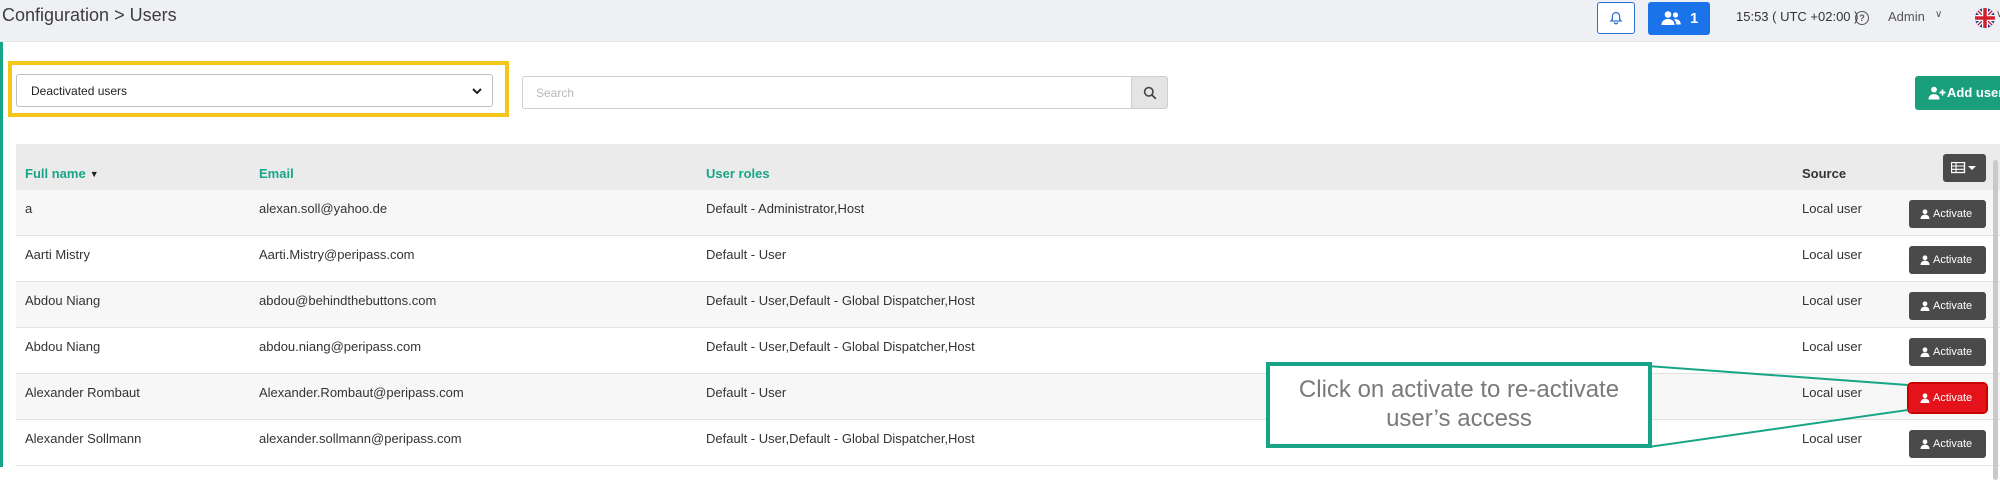 The width and height of the screenshot is (2000, 480). Describe the element at coordinates (1459, 389) in the screenshot. I see `callout-line-1: Click on activate to re-activate` at that location.